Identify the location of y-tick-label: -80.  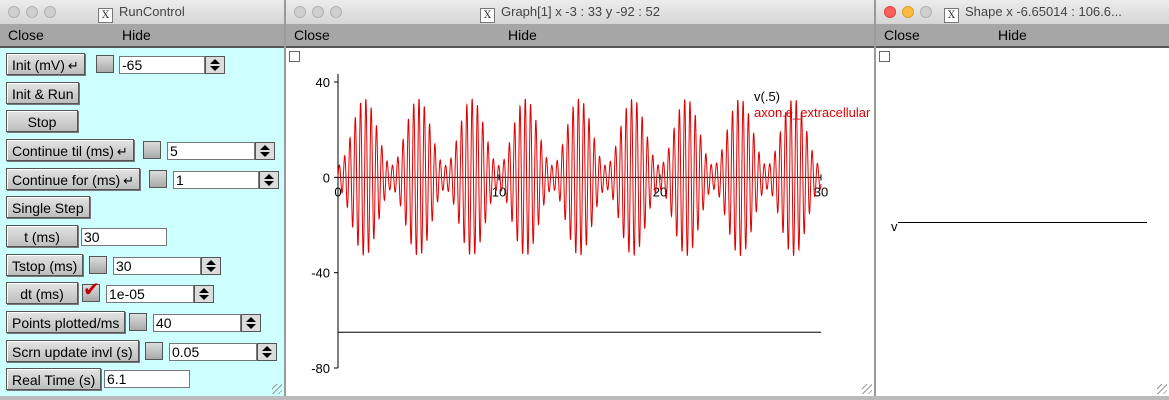
(320, 368).